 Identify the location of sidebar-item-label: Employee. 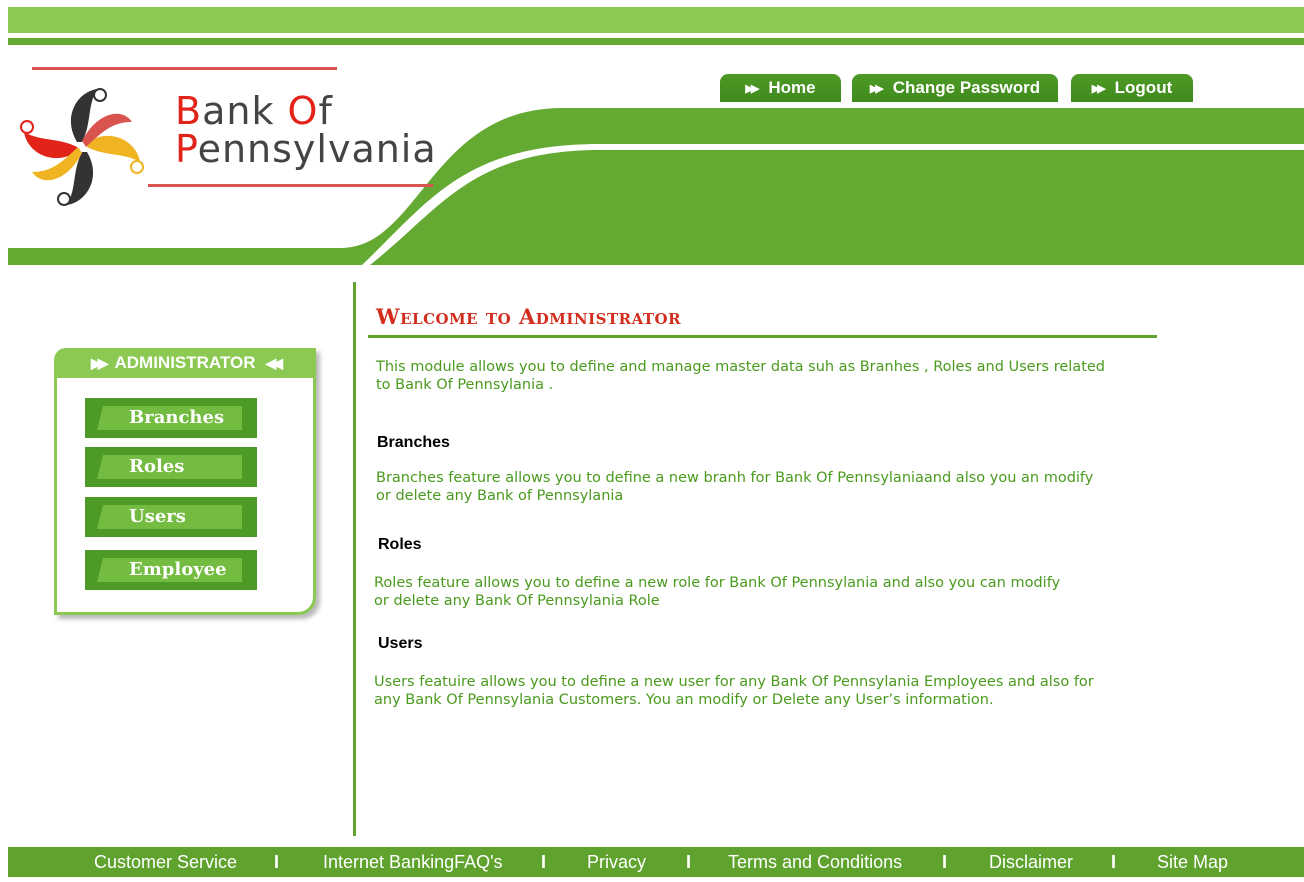
(178, 569).